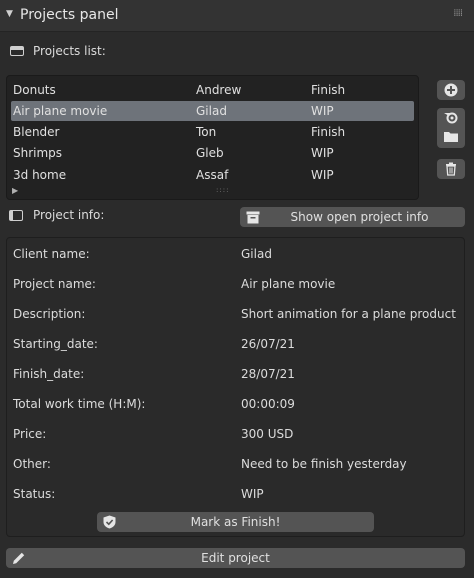 Image resolution: width=474 pixels, height=578 pixels. Describe the element at coordinates (34, 90) in the screenshot. I see `project-name: Donuts` at that location.